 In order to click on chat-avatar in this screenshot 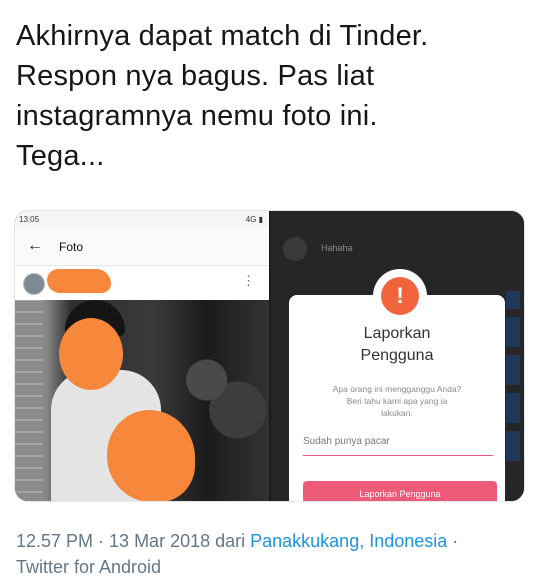, I will do `click(295, 249)`.